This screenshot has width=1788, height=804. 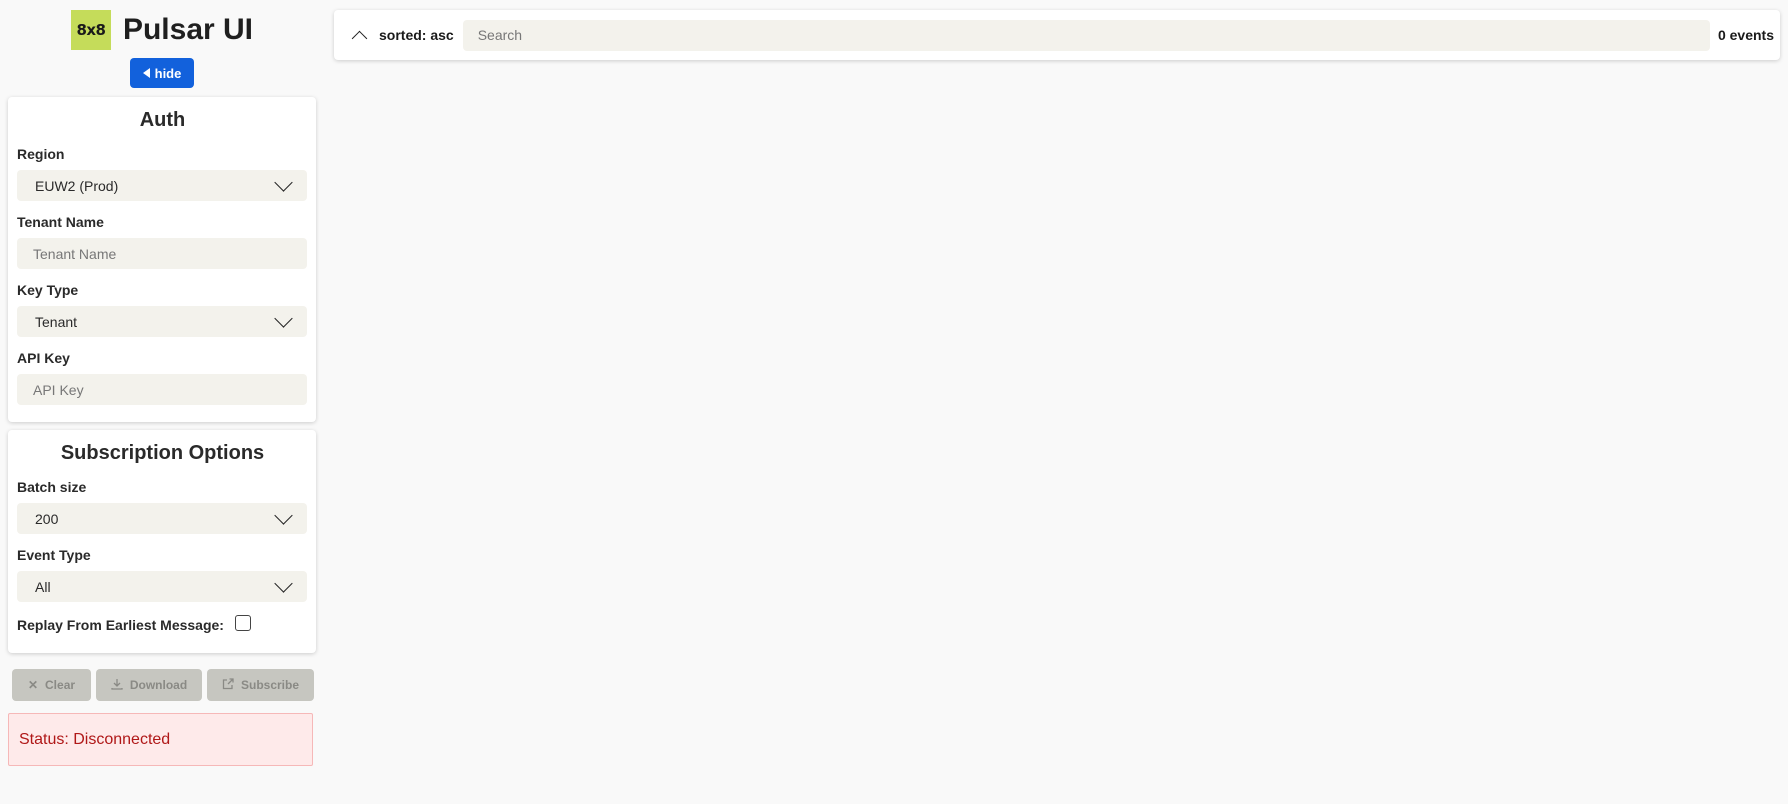 I want to click on event-type-label: Event Type, so click(x=54, y=555).